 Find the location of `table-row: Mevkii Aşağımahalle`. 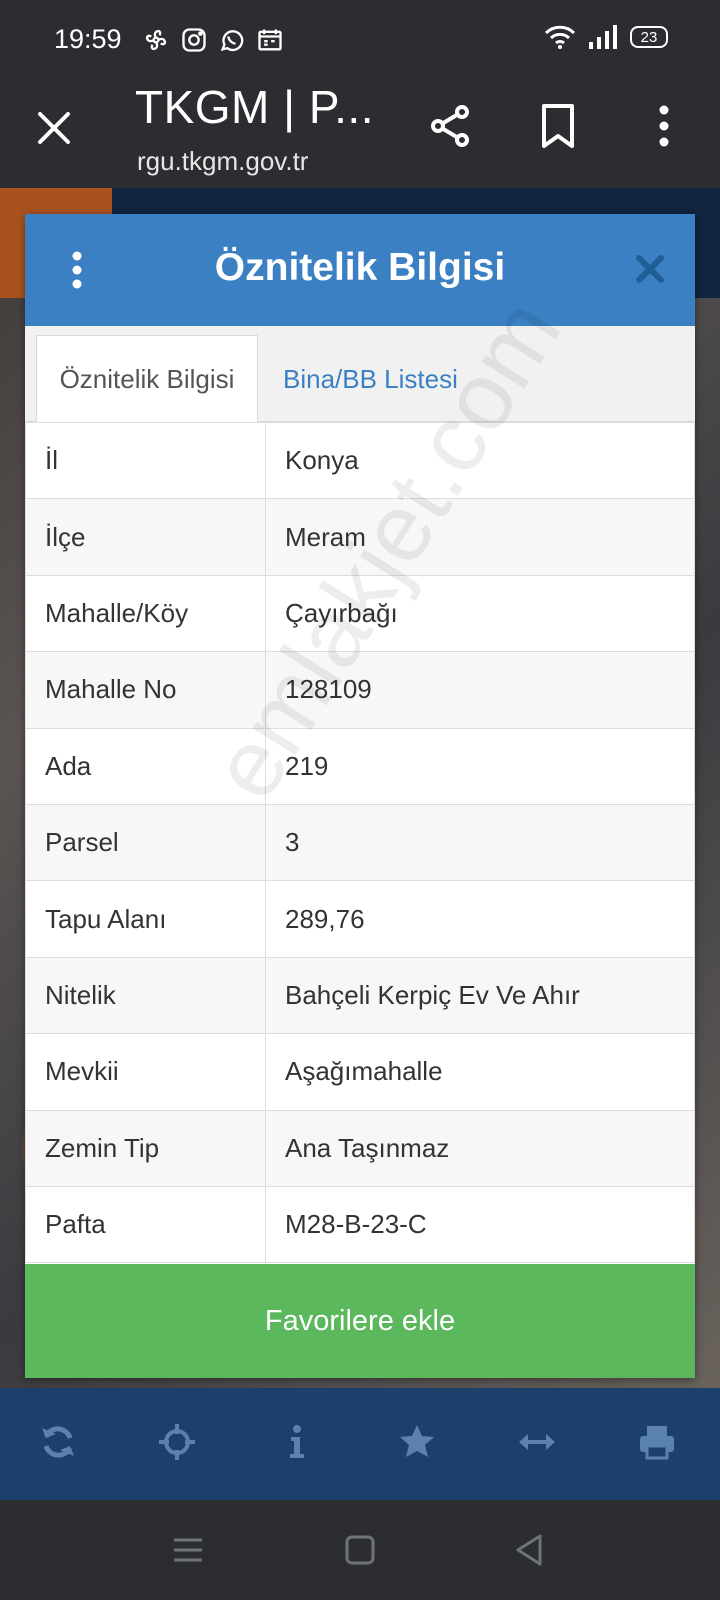

table-row: Mevkii Aşağımahalle is located at coordinates (360, 1072).